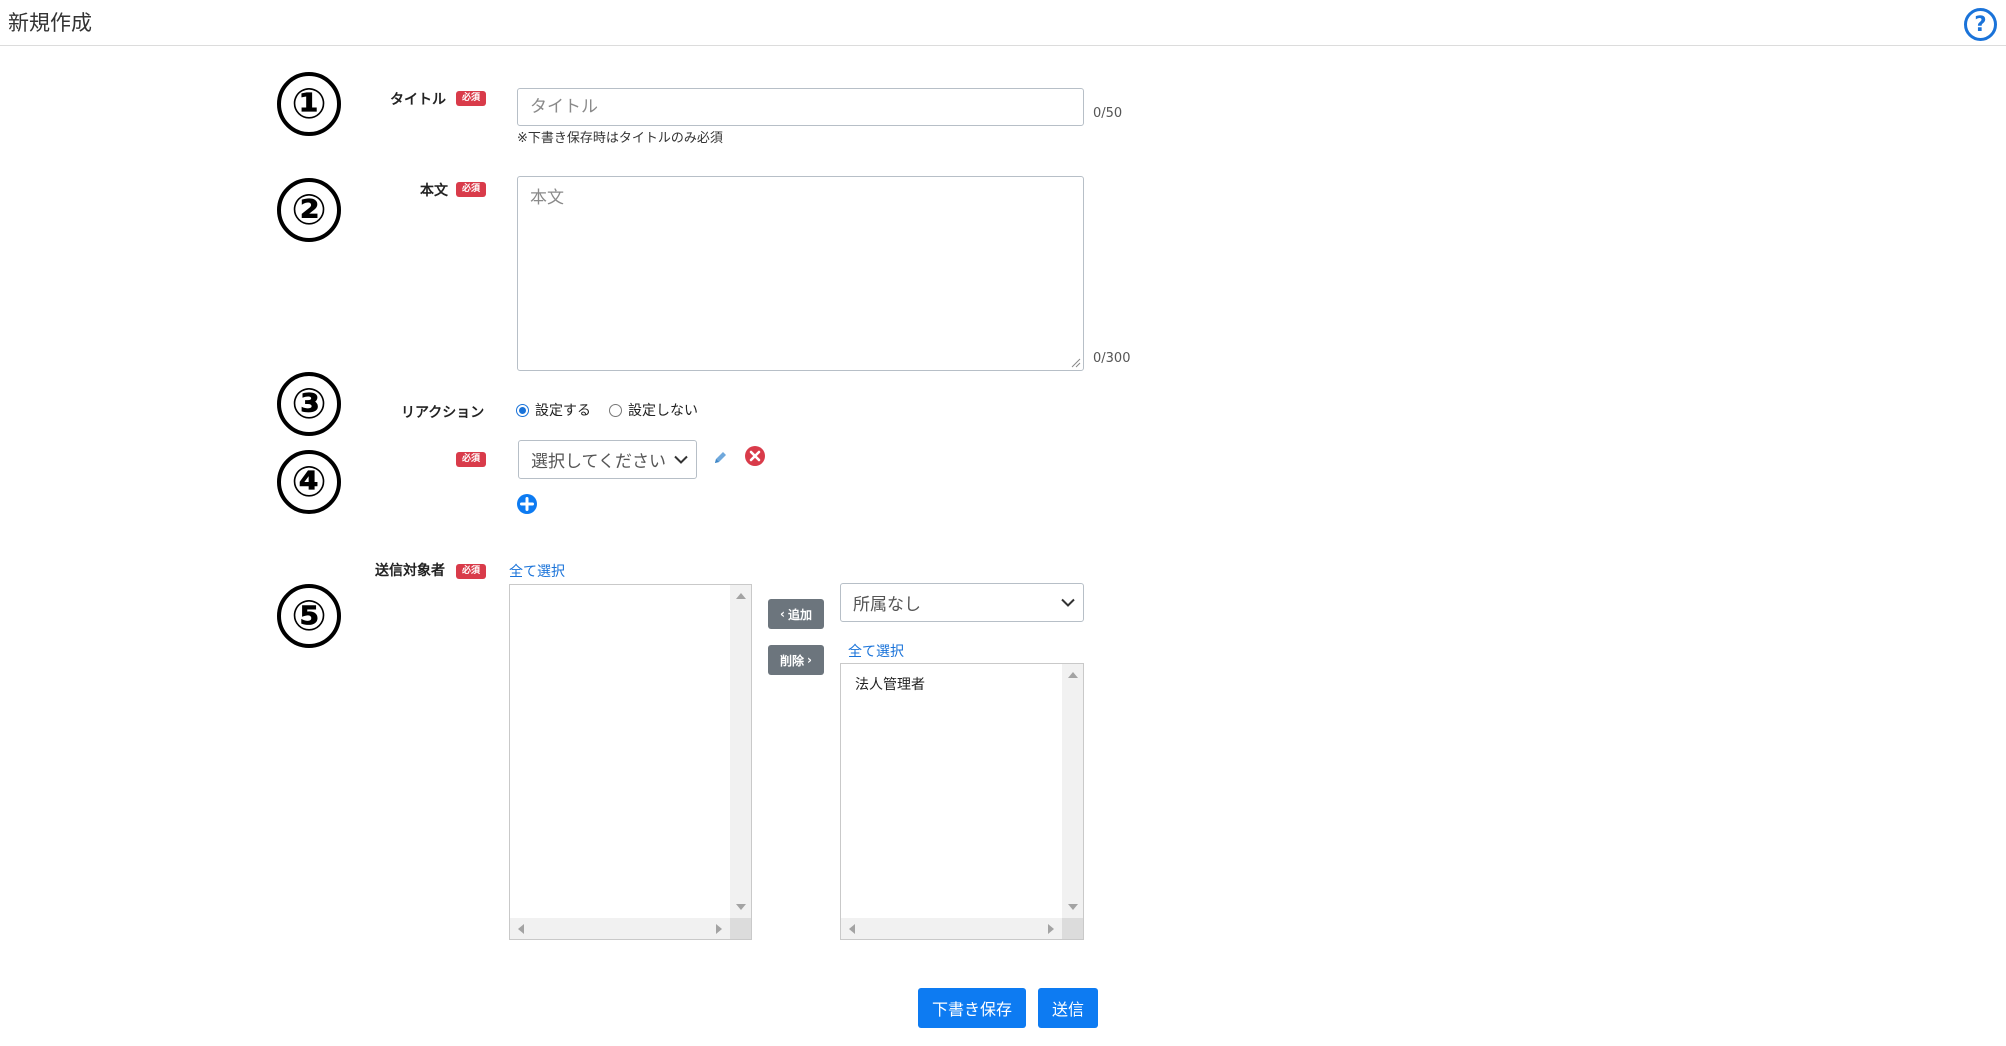 This screenshot has height=1046, width=2006. I want to click on radio-unchecked-icon, so click(615, 410).